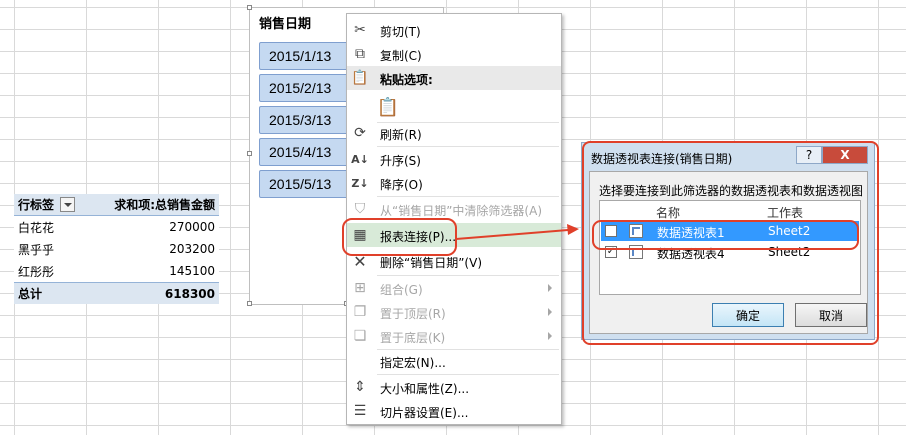 This screenshot has height=435, width=906. I want to click on menu-item-clear-filter: ⛉ 从“销售日期”中清除筛选器(A), so click(454, 209).